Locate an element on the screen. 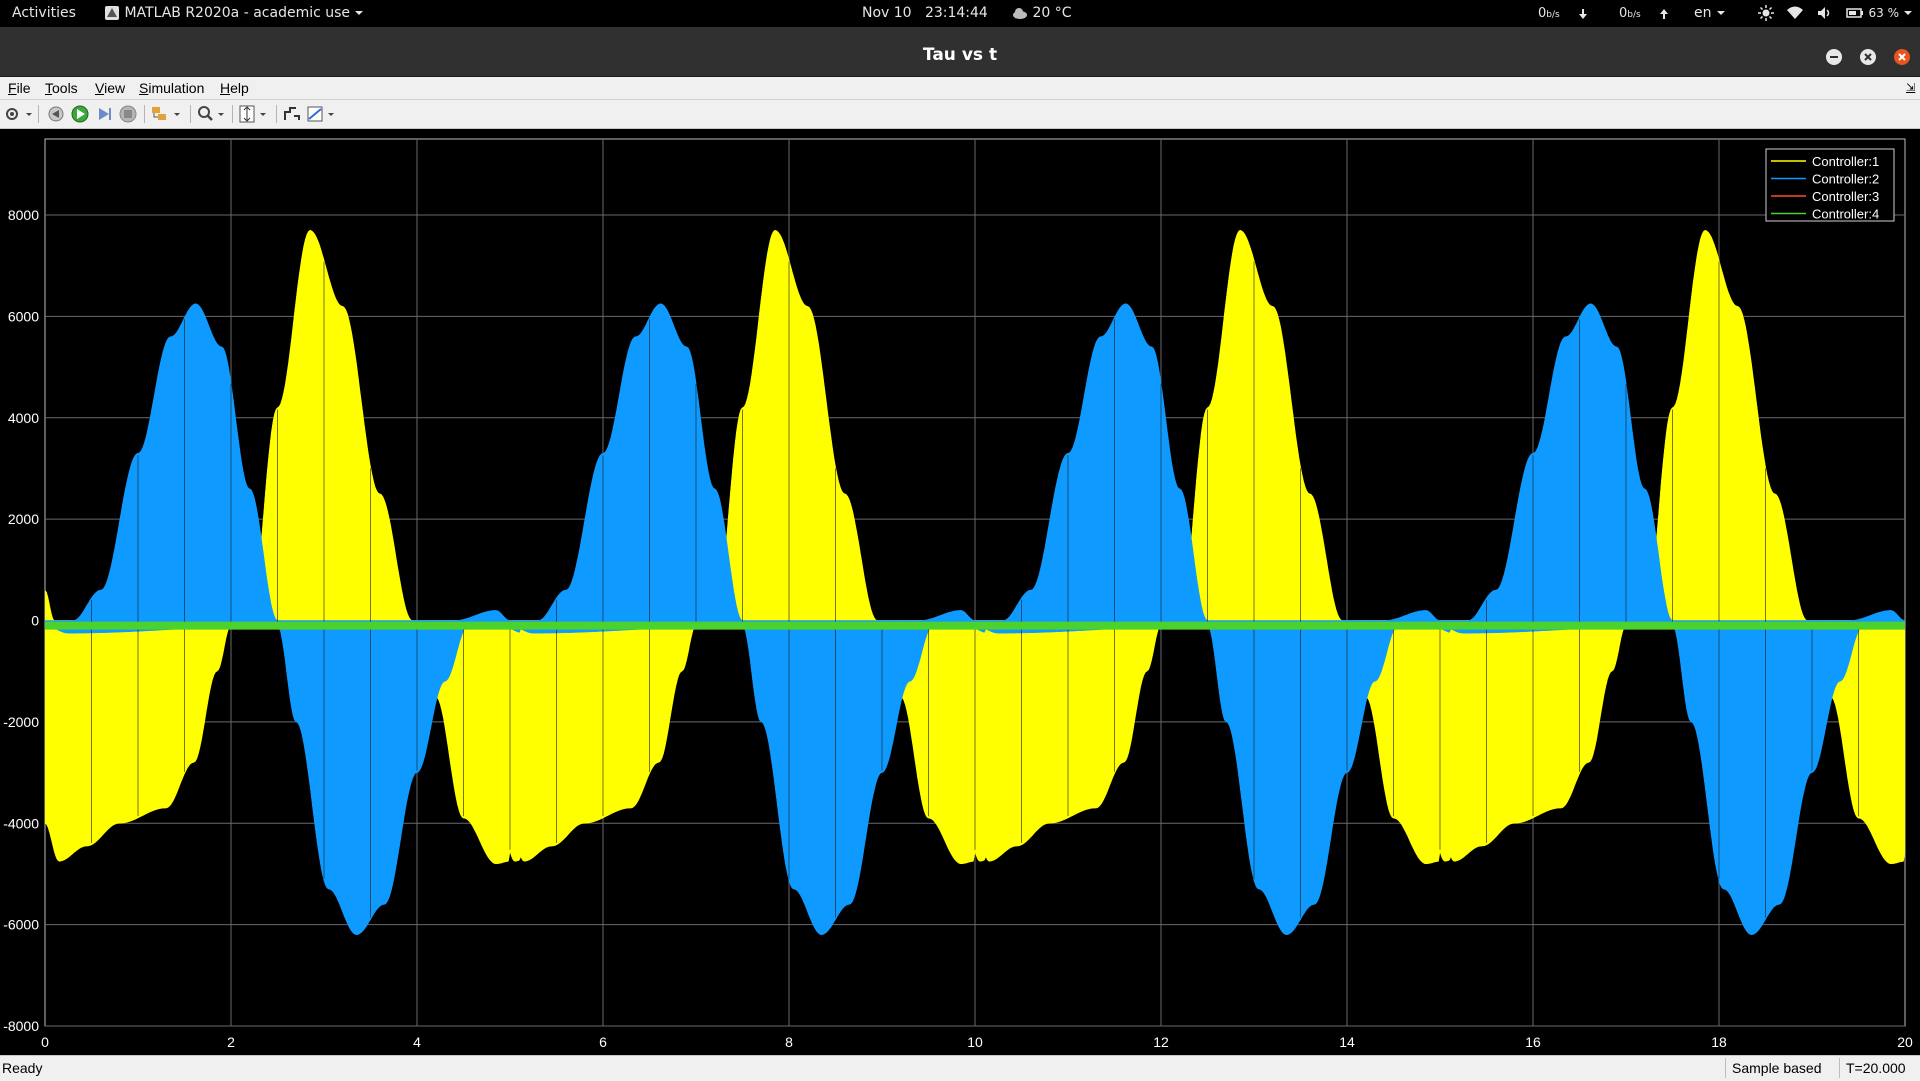 The image size is (1920, 1081). menu-bar: File Tools View Simulation Help ⇲ is located at coordinates (960, 88).